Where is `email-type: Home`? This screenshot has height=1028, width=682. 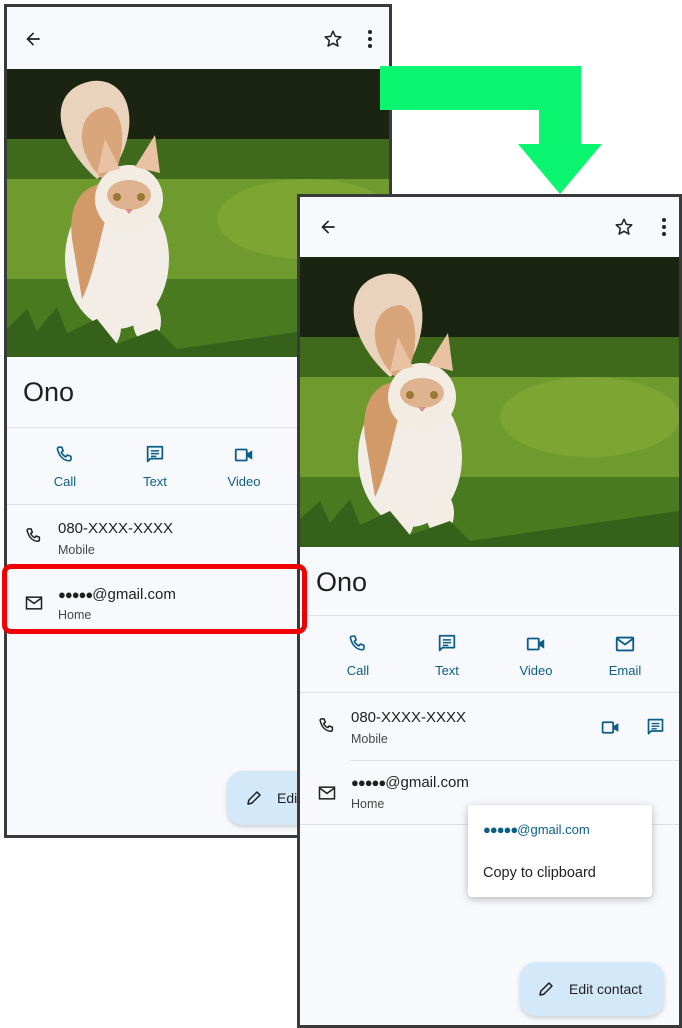 email-type: Home is located at coordinates (368, 804).